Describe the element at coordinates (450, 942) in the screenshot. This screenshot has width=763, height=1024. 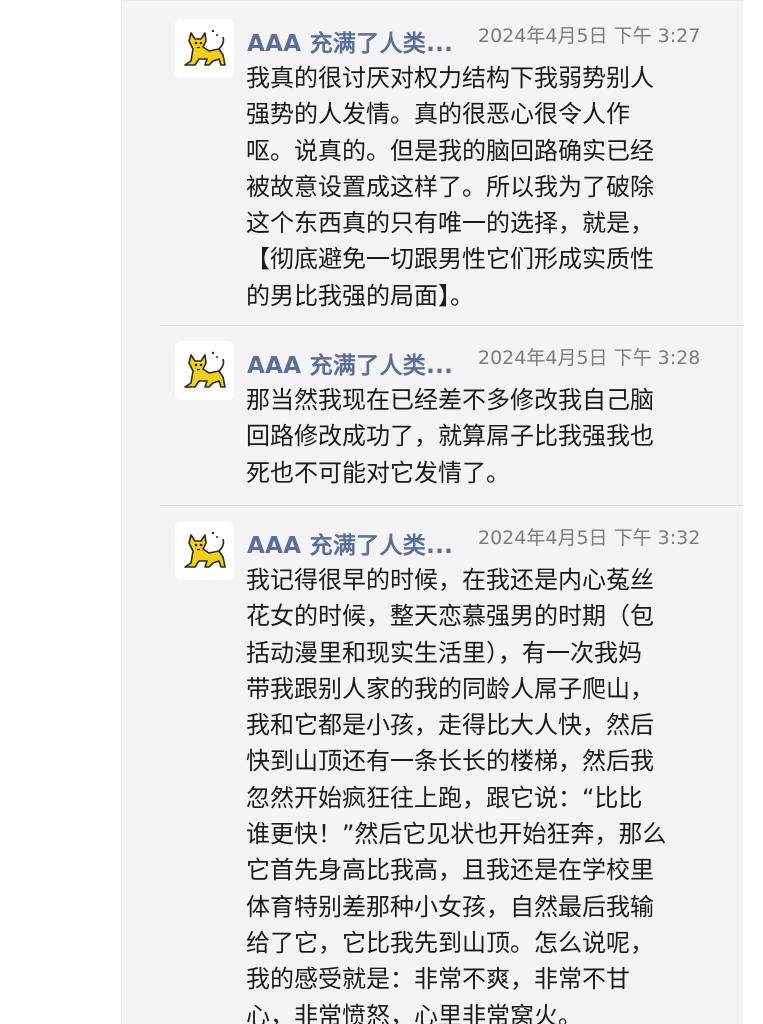
I see `text-line: 给了它，它比我先到山顶。怎么说呢，` at that location.